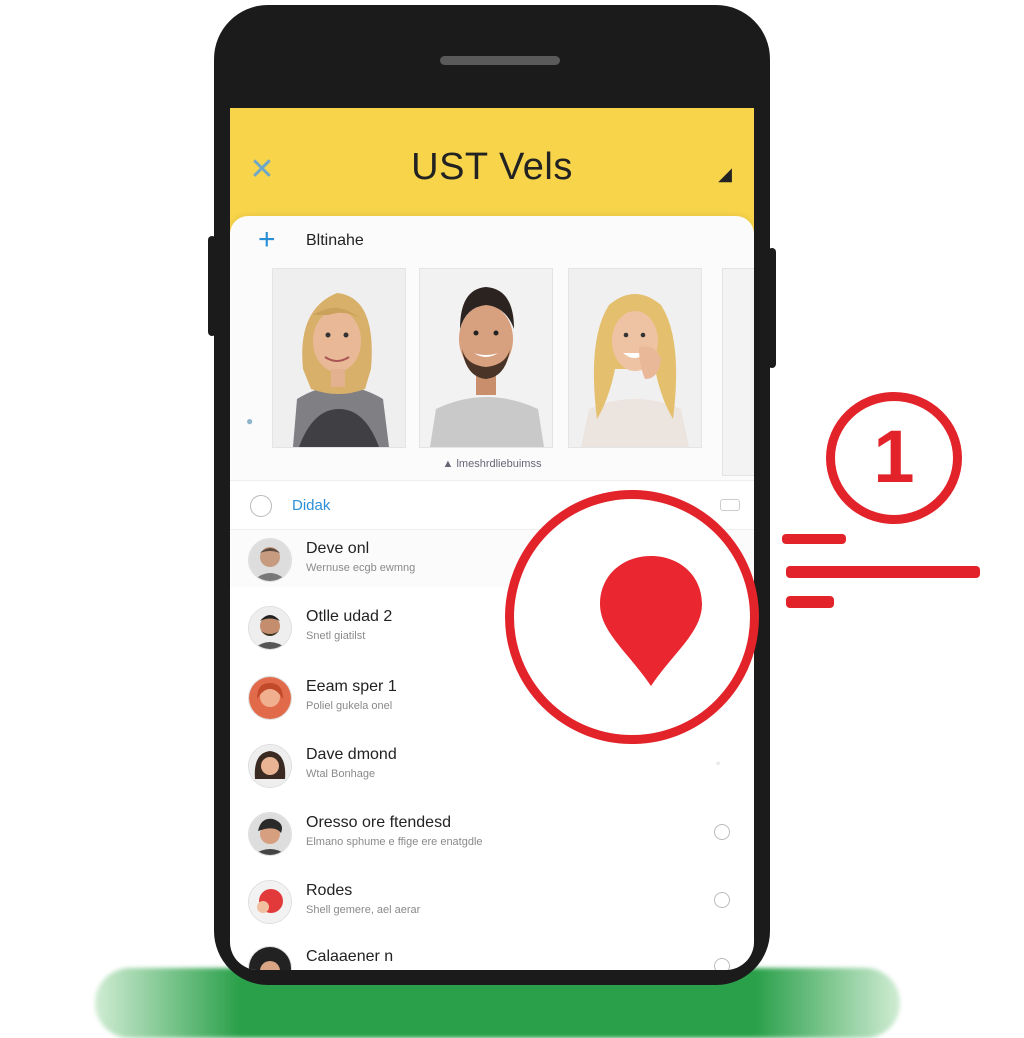  What do you see at coordinates (341, 774) in the screenshot?
I see `contact-subtitle: Wtal Bonhage` at bounding box center [341, 774].